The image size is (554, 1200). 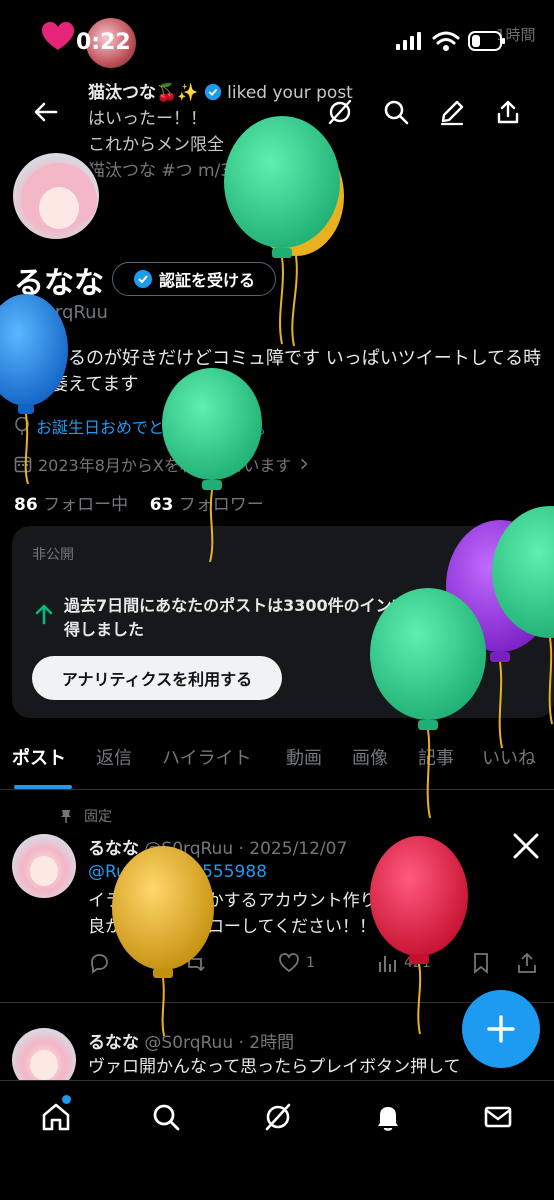 I want to click on following-count: 86, so click(x=26, y=505).